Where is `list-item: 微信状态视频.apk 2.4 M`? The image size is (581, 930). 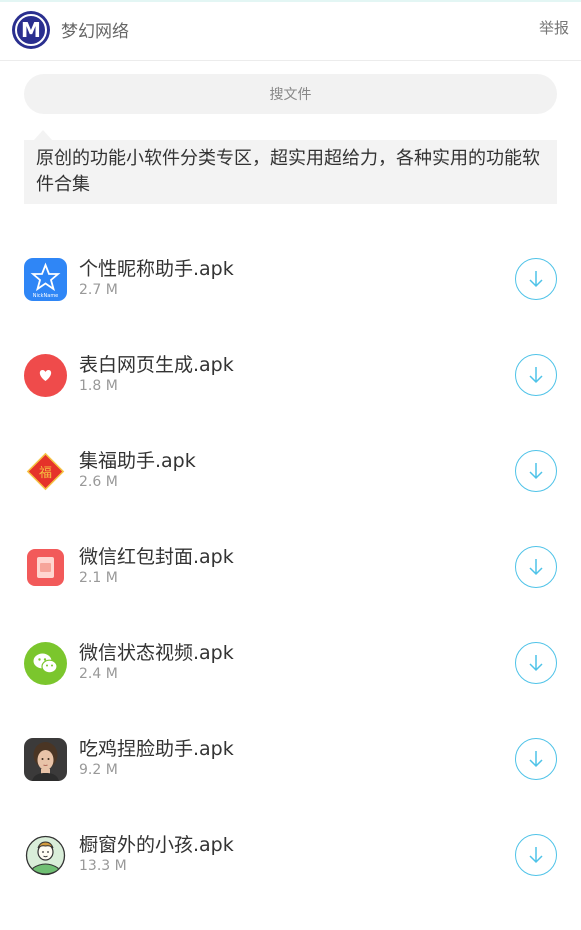
list-item: 微信状态视频.apk 2.4 M is located at coordinates (290, 664).